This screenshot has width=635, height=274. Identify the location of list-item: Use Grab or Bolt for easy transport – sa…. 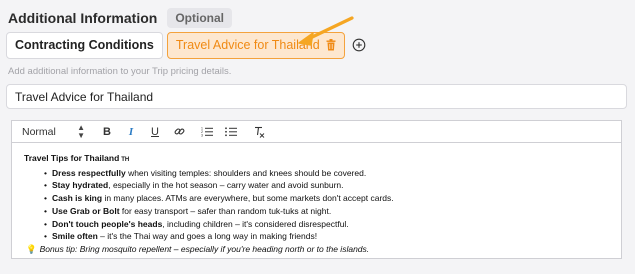
(332, 211).